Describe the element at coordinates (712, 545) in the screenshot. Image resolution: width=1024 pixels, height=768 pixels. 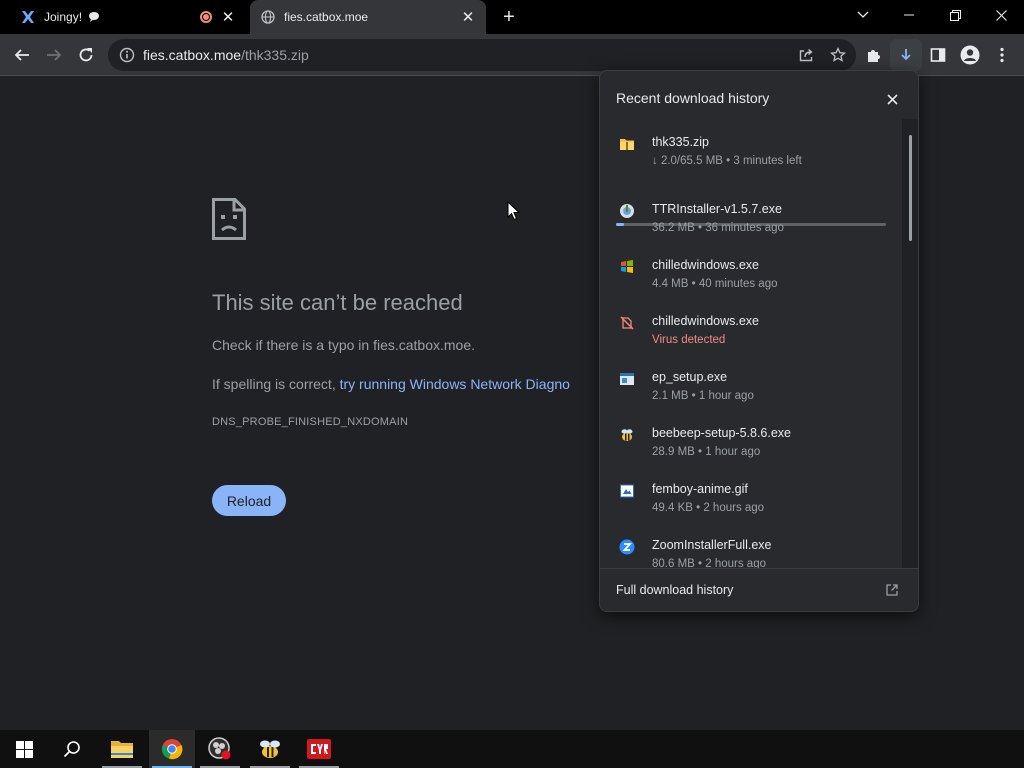
I see `download-filename: ZoomInstallerFull.exe` at that location.